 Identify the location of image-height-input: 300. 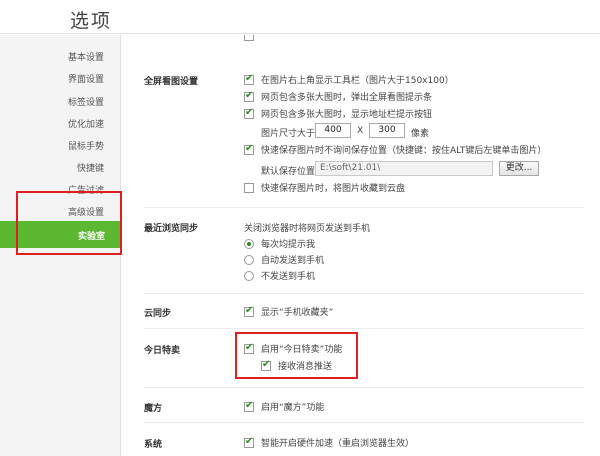
(387, 130).